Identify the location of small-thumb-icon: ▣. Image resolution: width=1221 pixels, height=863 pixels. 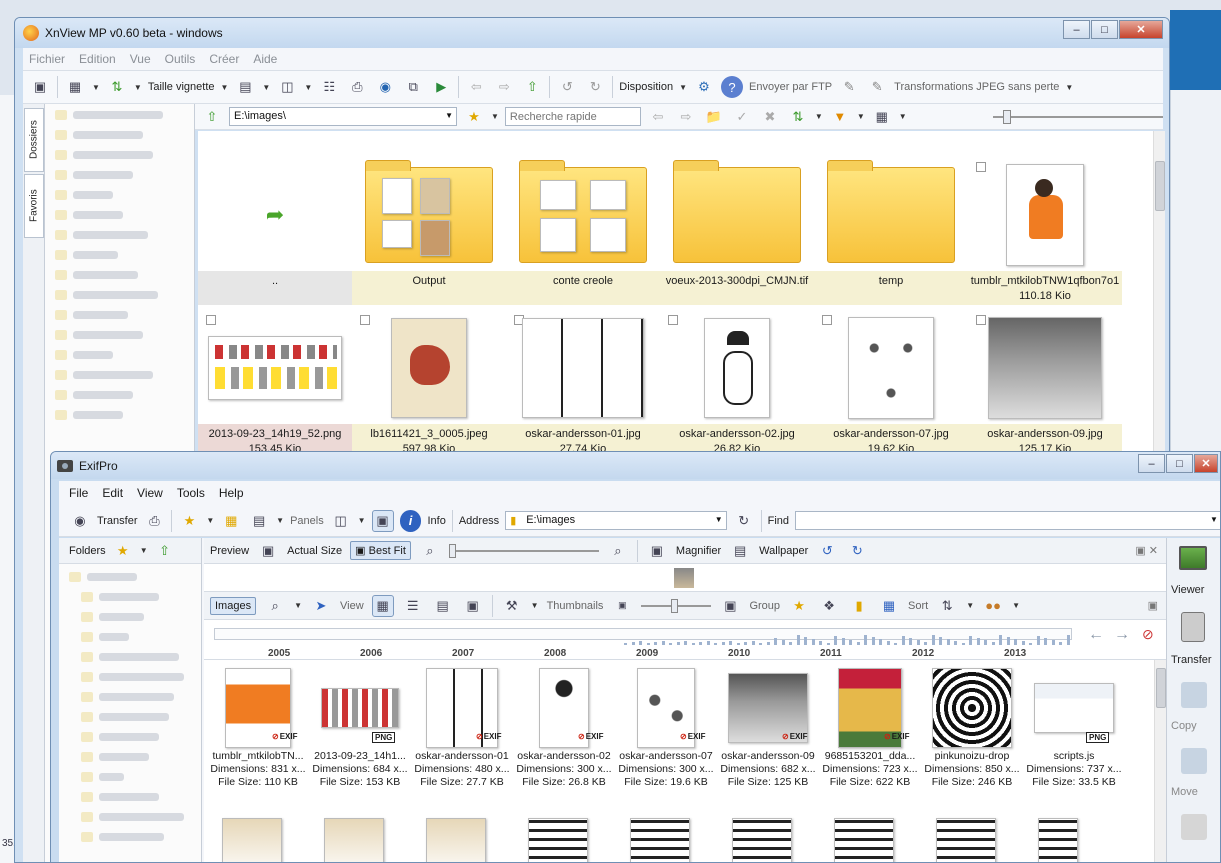
(622, 606).